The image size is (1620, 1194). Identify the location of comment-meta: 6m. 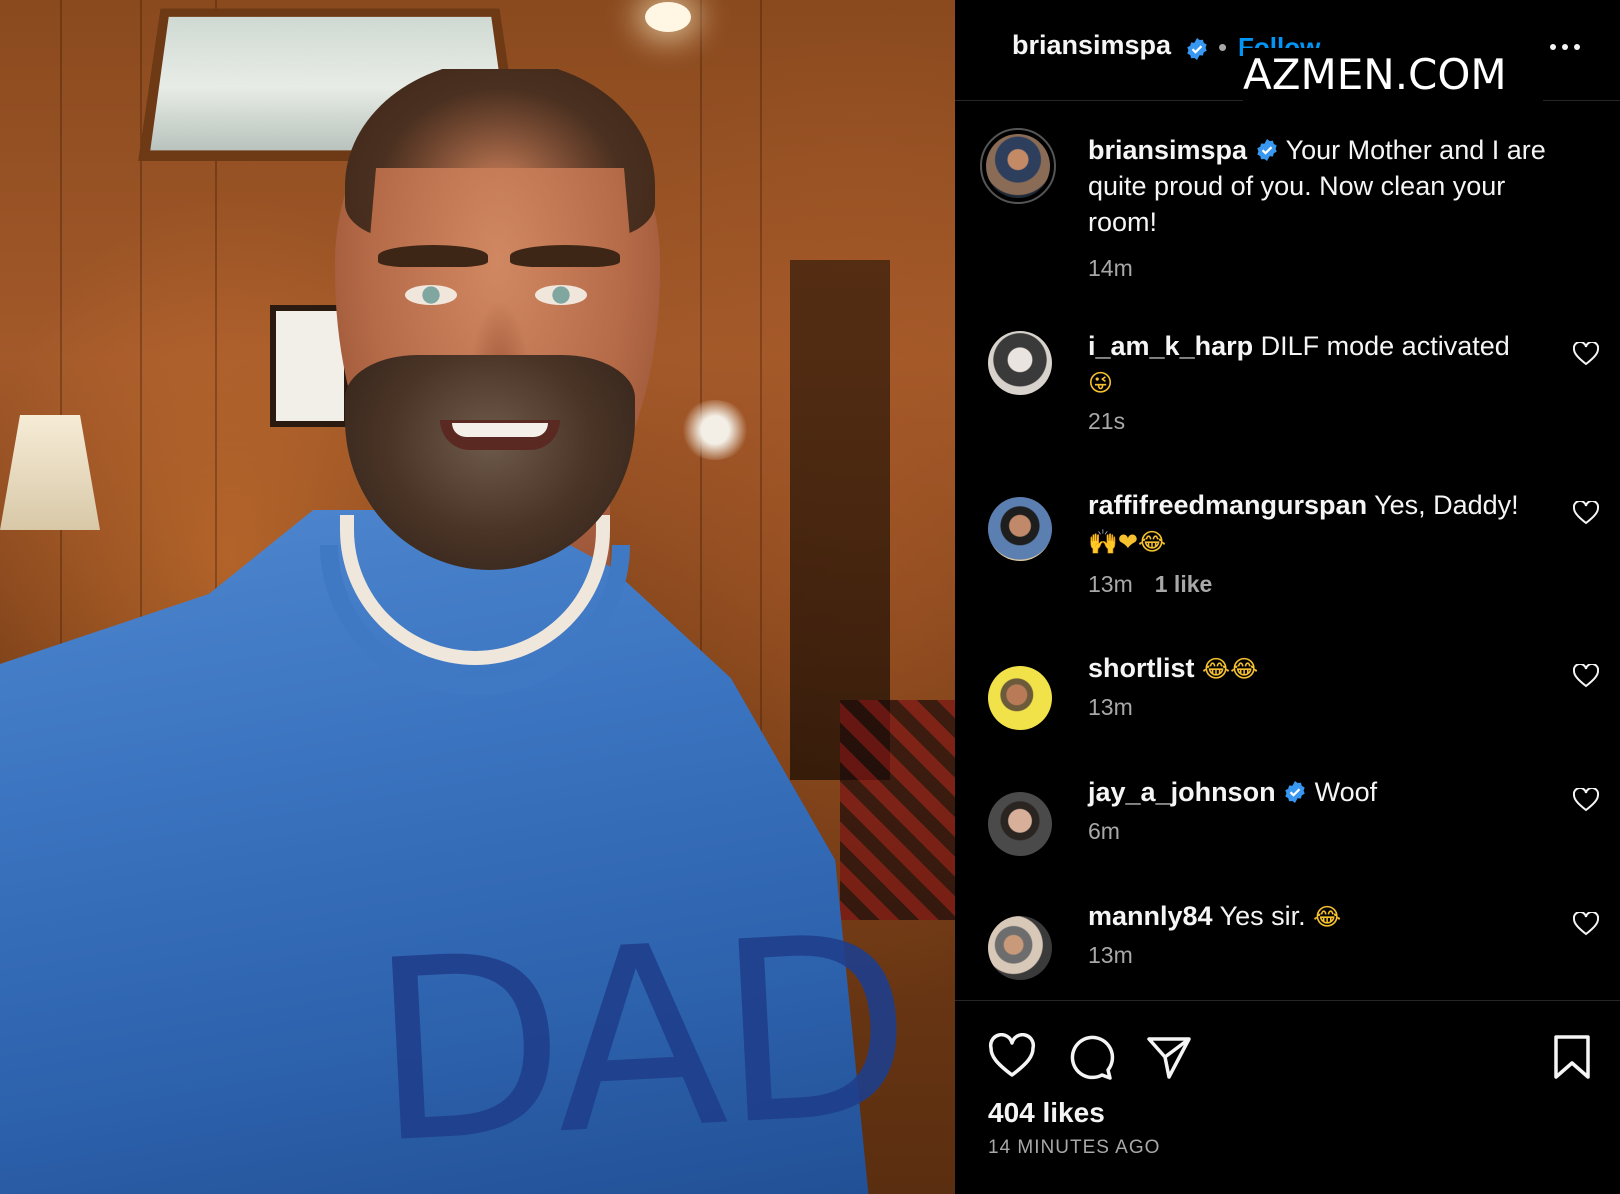
(1104, 831).